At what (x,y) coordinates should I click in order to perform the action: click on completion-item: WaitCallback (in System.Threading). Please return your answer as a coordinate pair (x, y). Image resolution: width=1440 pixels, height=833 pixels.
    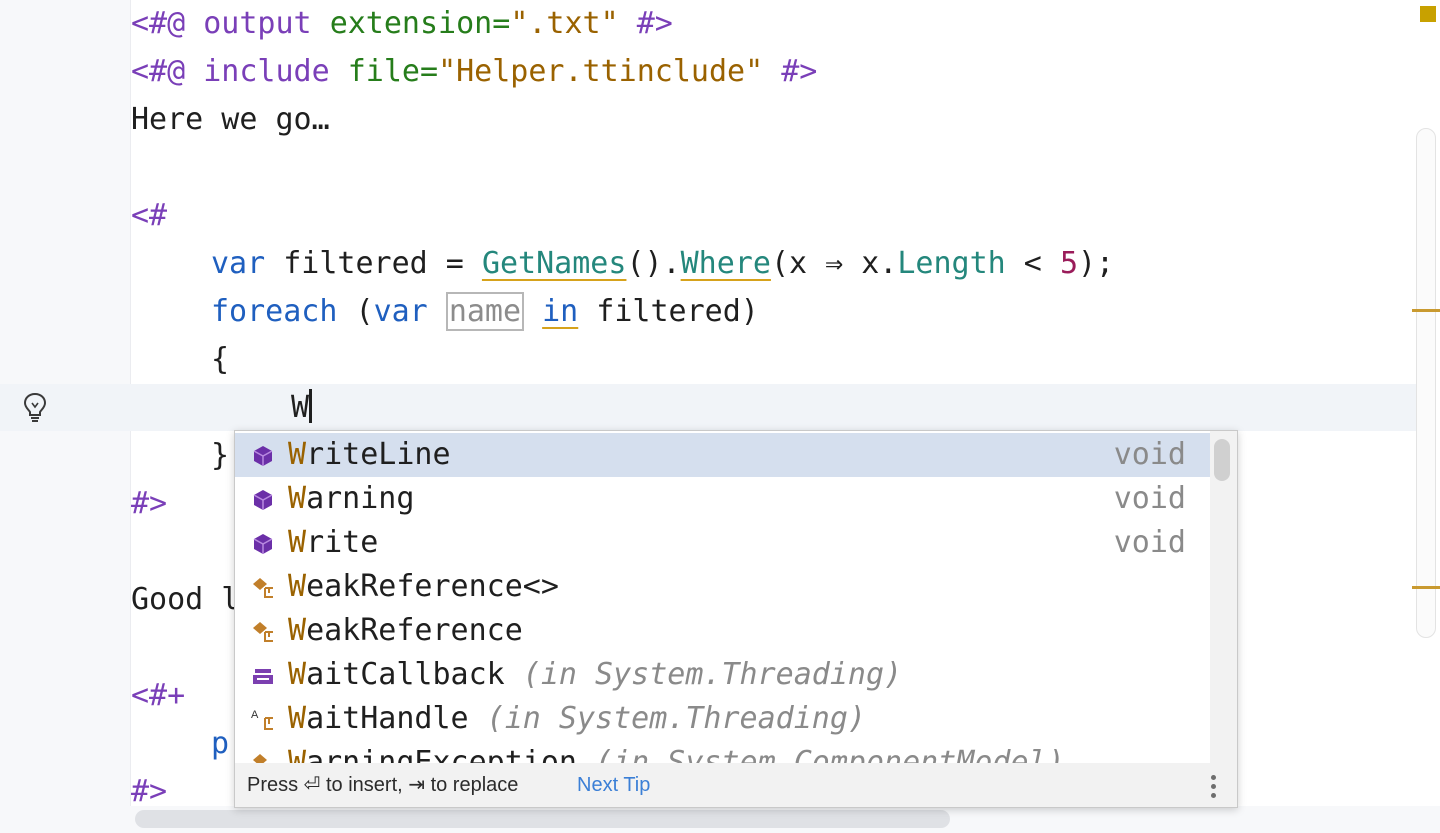
    Looking at the image, I should click on (722, 675).